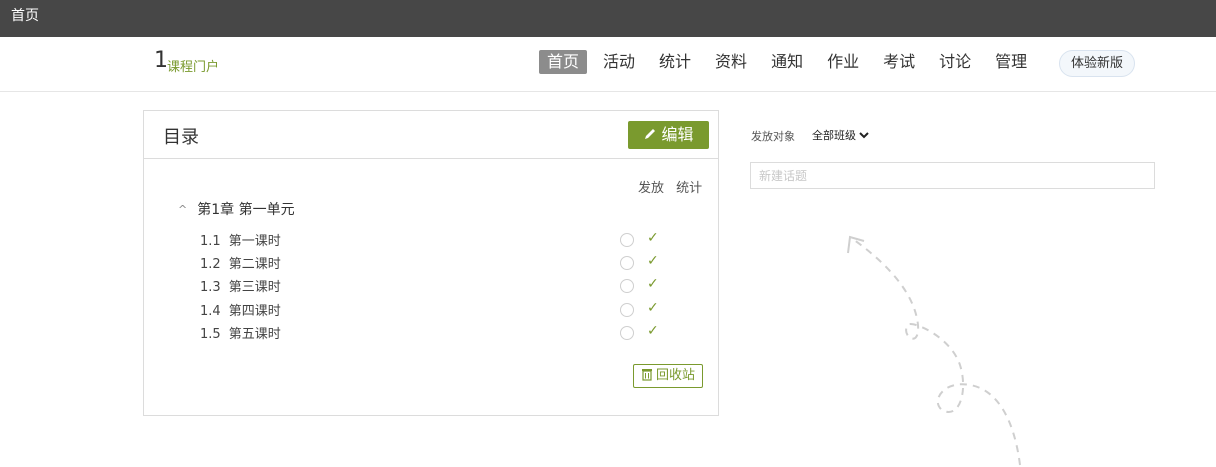 The image size is (1216, 467). I want to click on chevron-up-icon: ^, so click(182, 209).